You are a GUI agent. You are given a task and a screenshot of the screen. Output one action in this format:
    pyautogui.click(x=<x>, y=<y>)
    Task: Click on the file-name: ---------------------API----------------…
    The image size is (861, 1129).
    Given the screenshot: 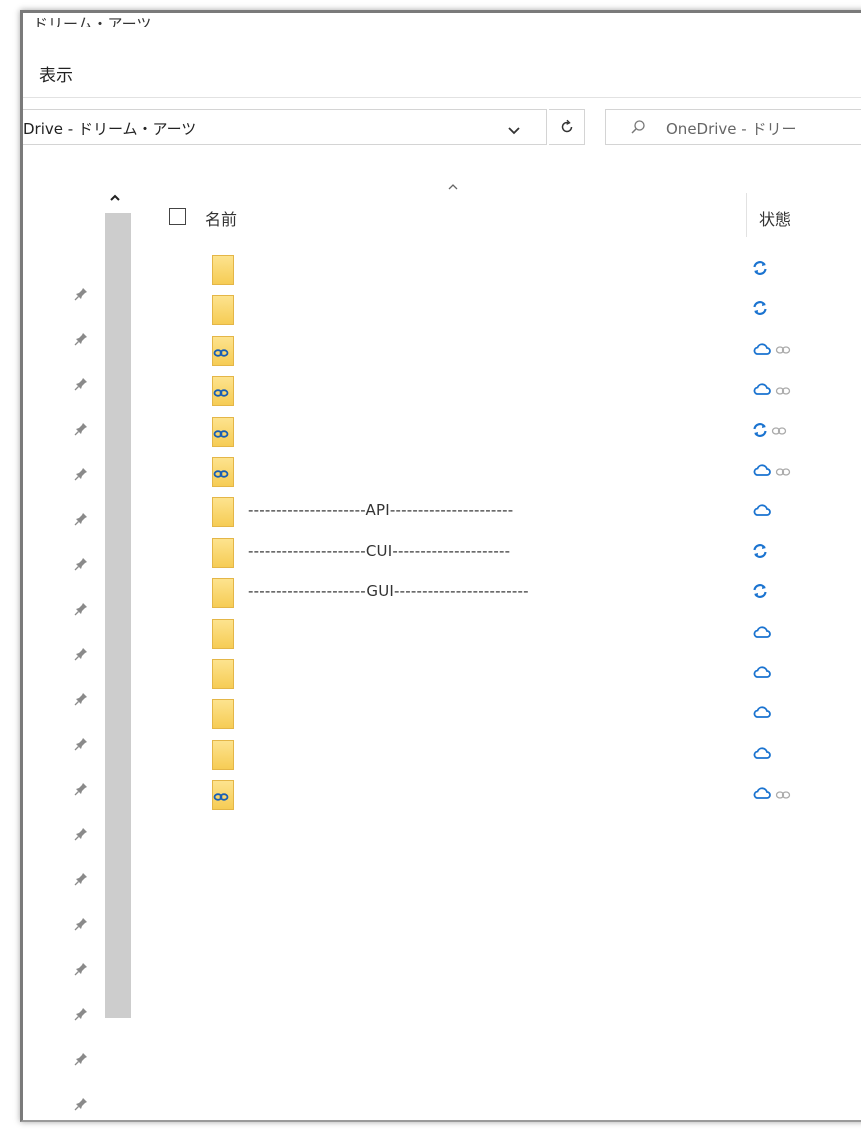 What is the action you would take?
    pyautogui.click(x=381, y=510)
    